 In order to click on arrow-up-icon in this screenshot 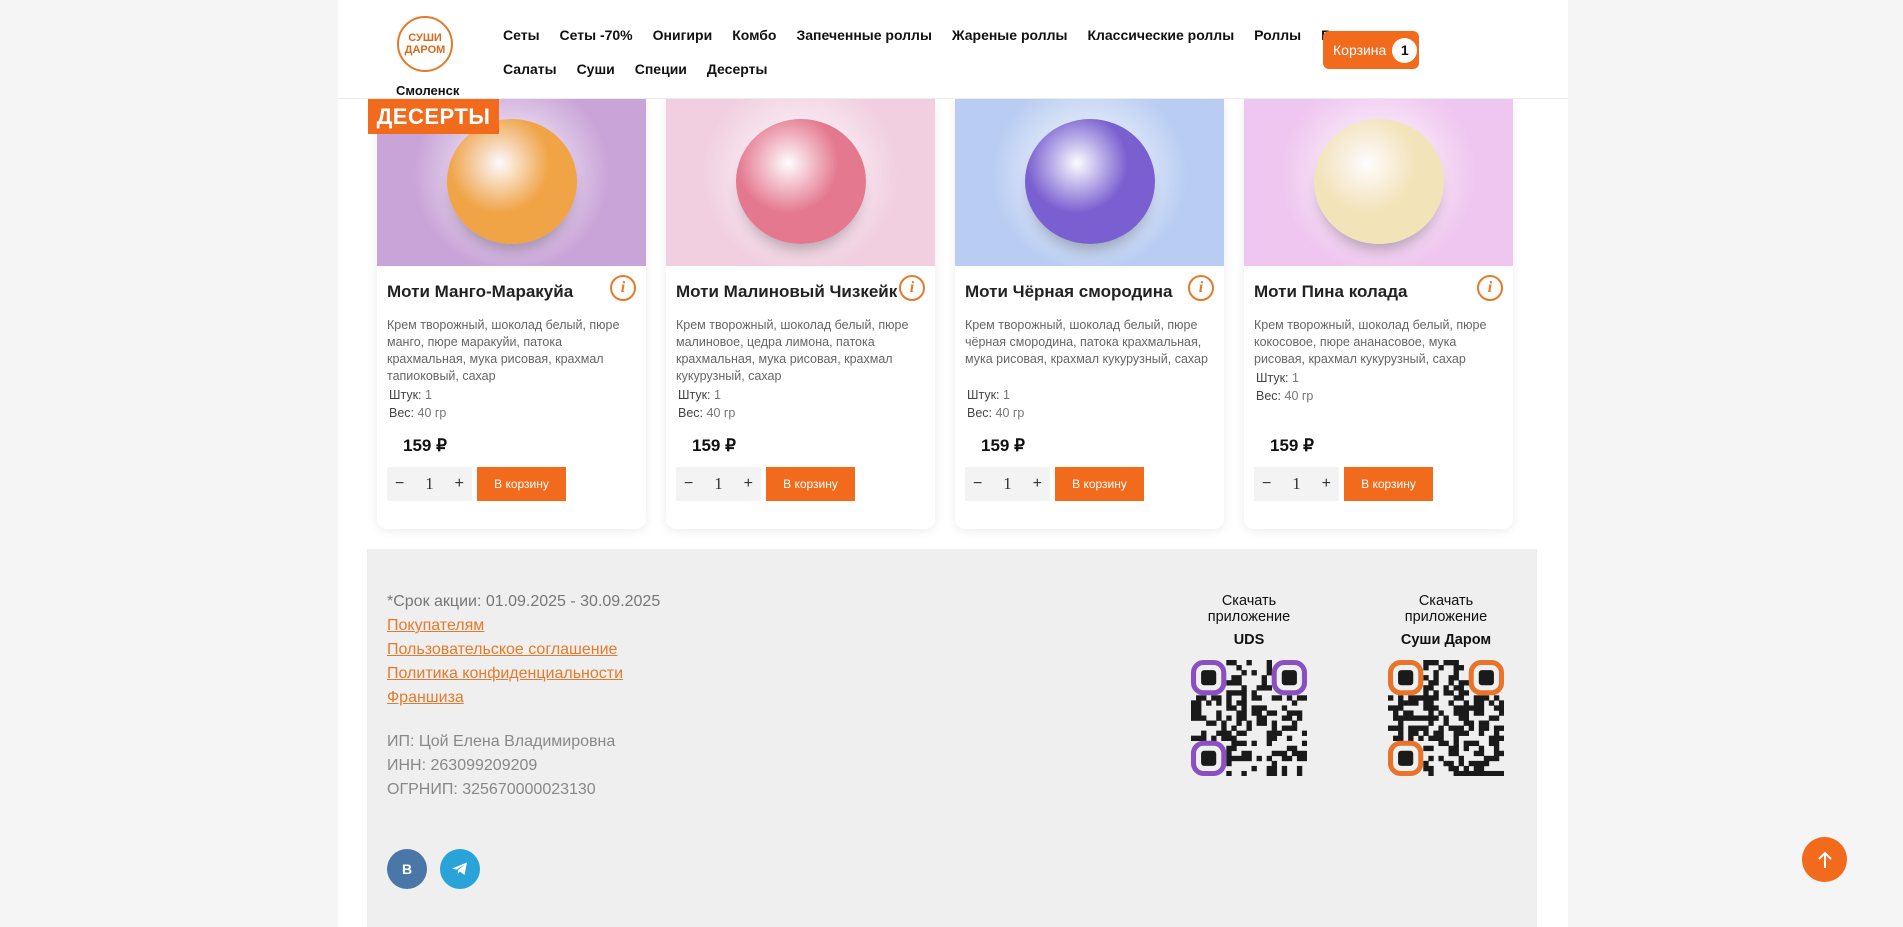, I will do `click(1824, 859)`.